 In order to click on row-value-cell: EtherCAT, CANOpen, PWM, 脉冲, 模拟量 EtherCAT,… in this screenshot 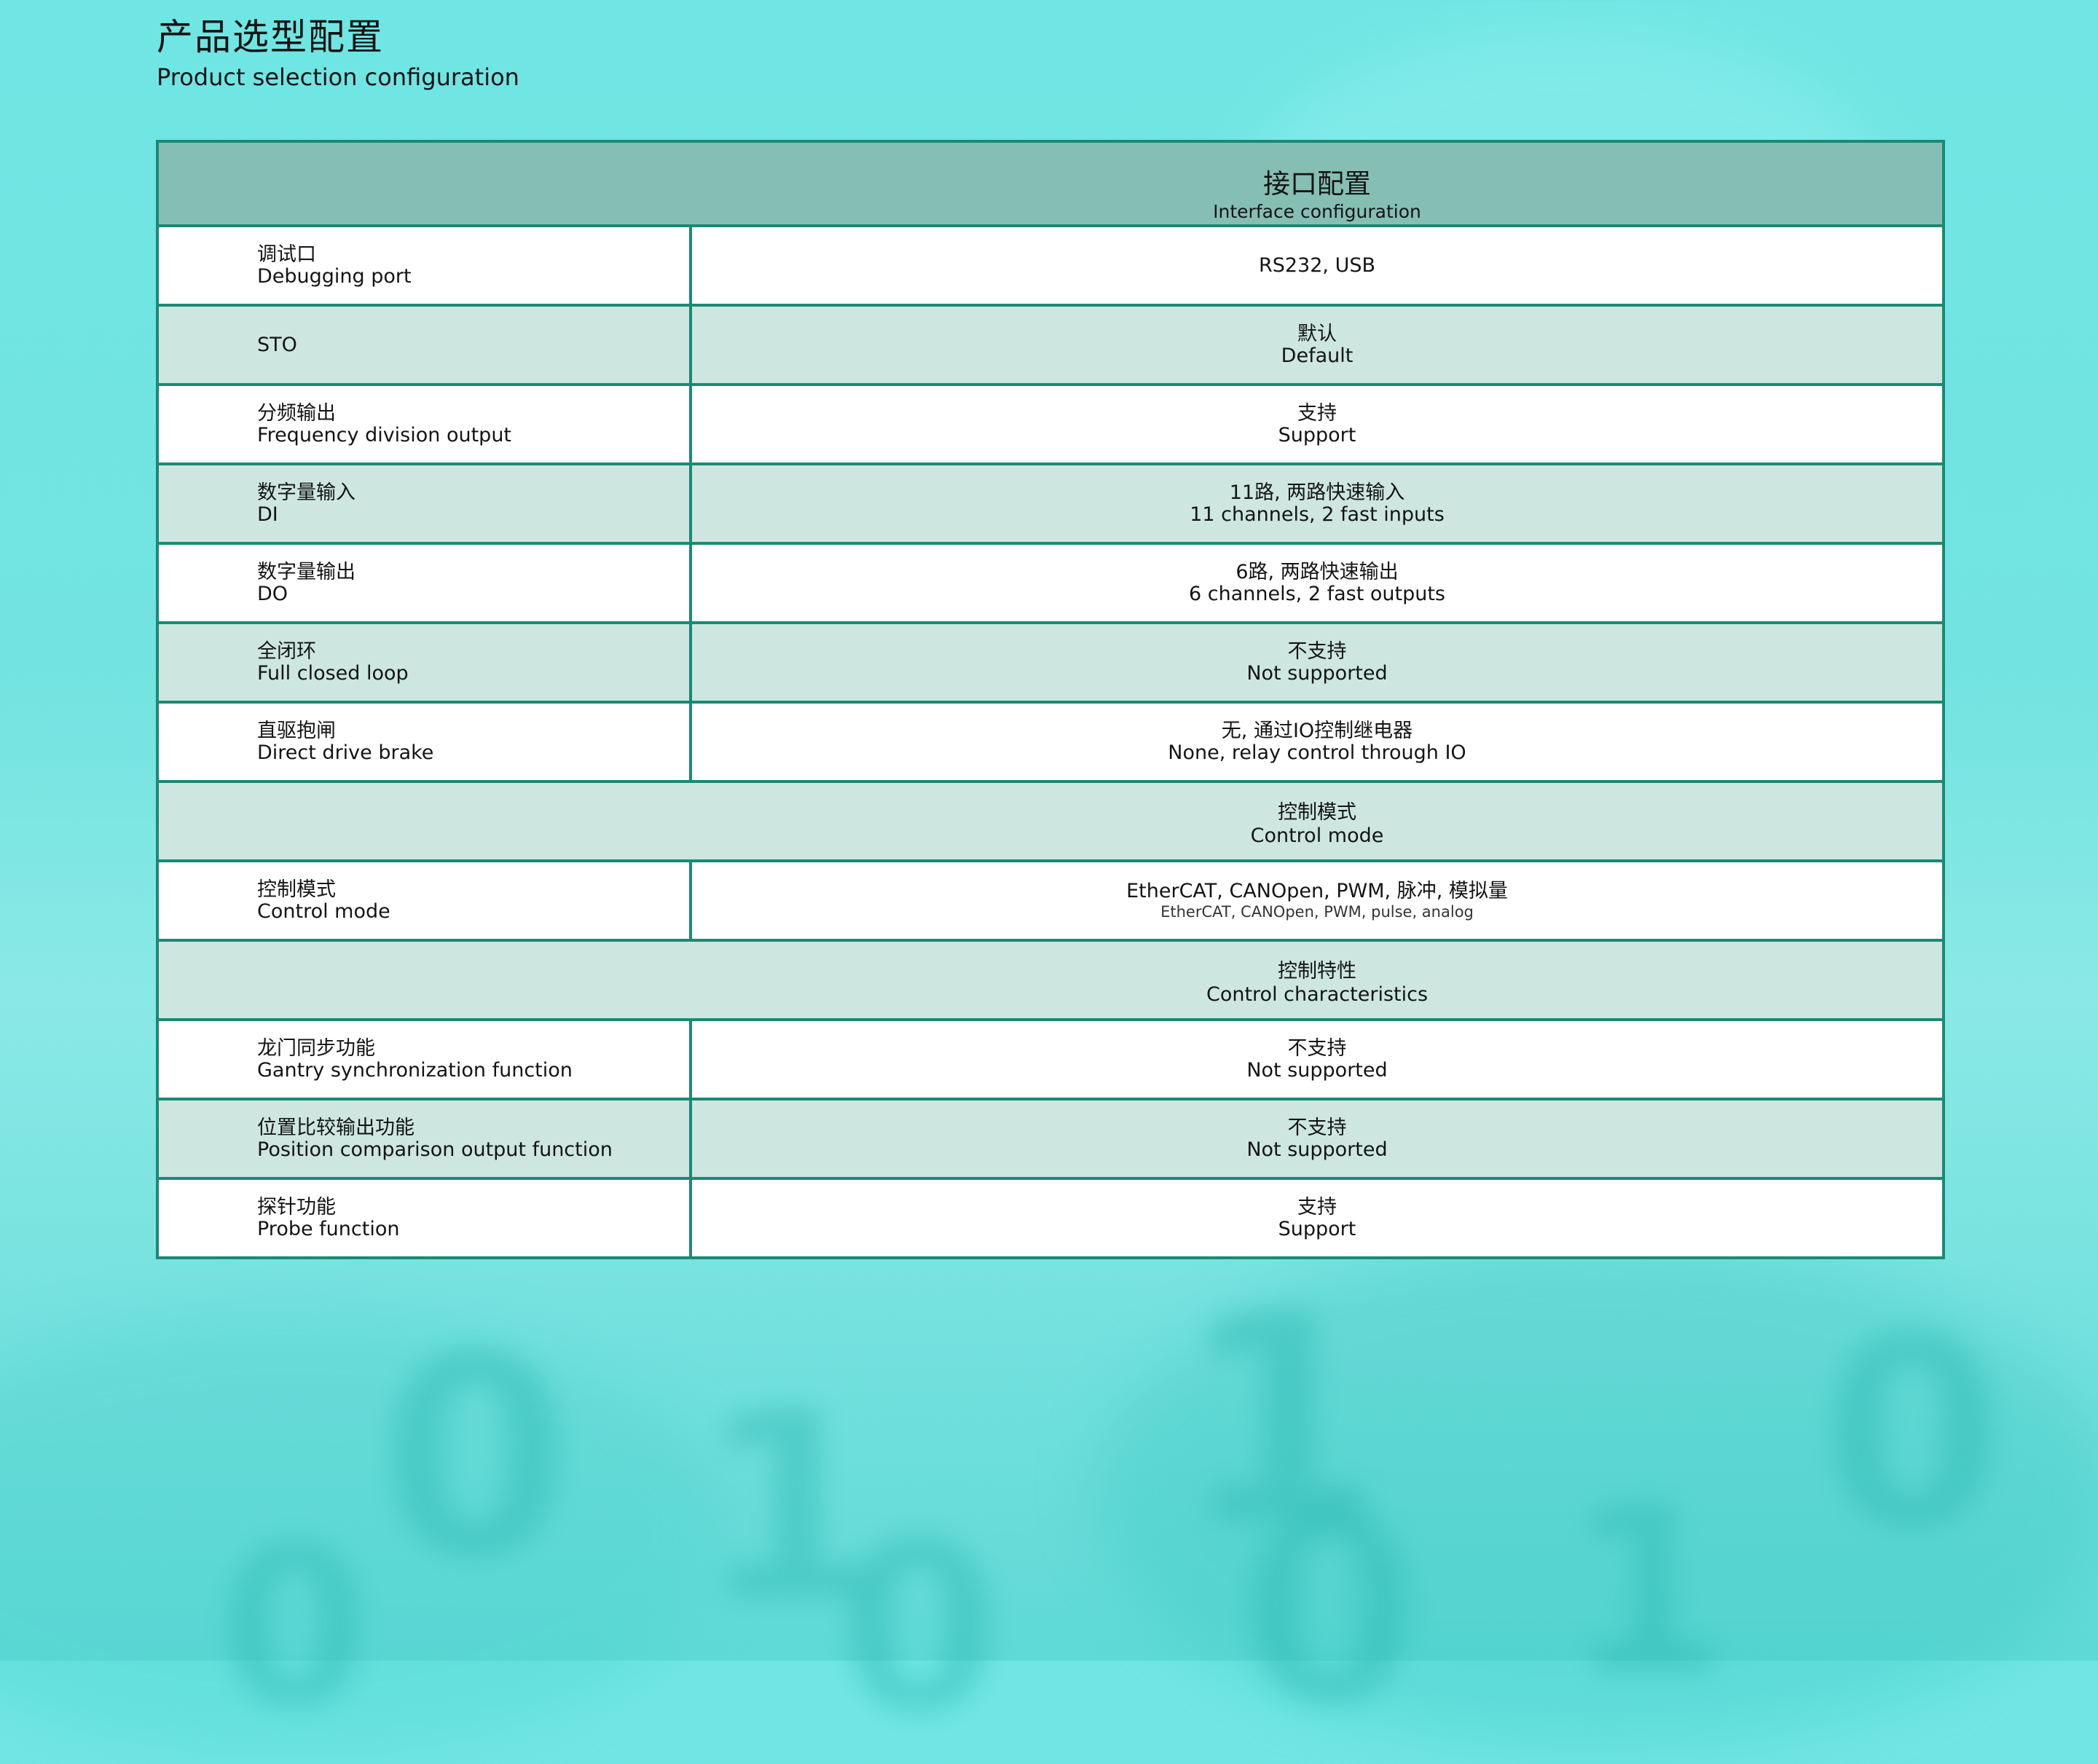, I will do `click(1317, 900)`.